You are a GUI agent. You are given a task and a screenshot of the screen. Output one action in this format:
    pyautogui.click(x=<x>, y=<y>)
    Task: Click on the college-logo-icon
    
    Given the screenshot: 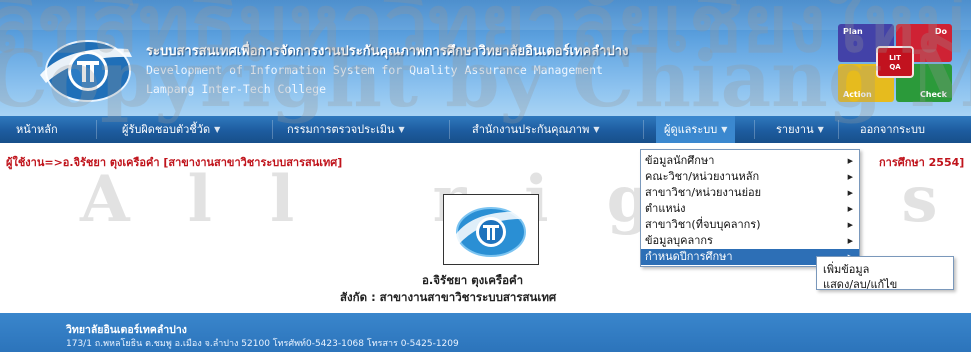 What is the action you would take?
    pyautogui.click(x=491, y=232)
    